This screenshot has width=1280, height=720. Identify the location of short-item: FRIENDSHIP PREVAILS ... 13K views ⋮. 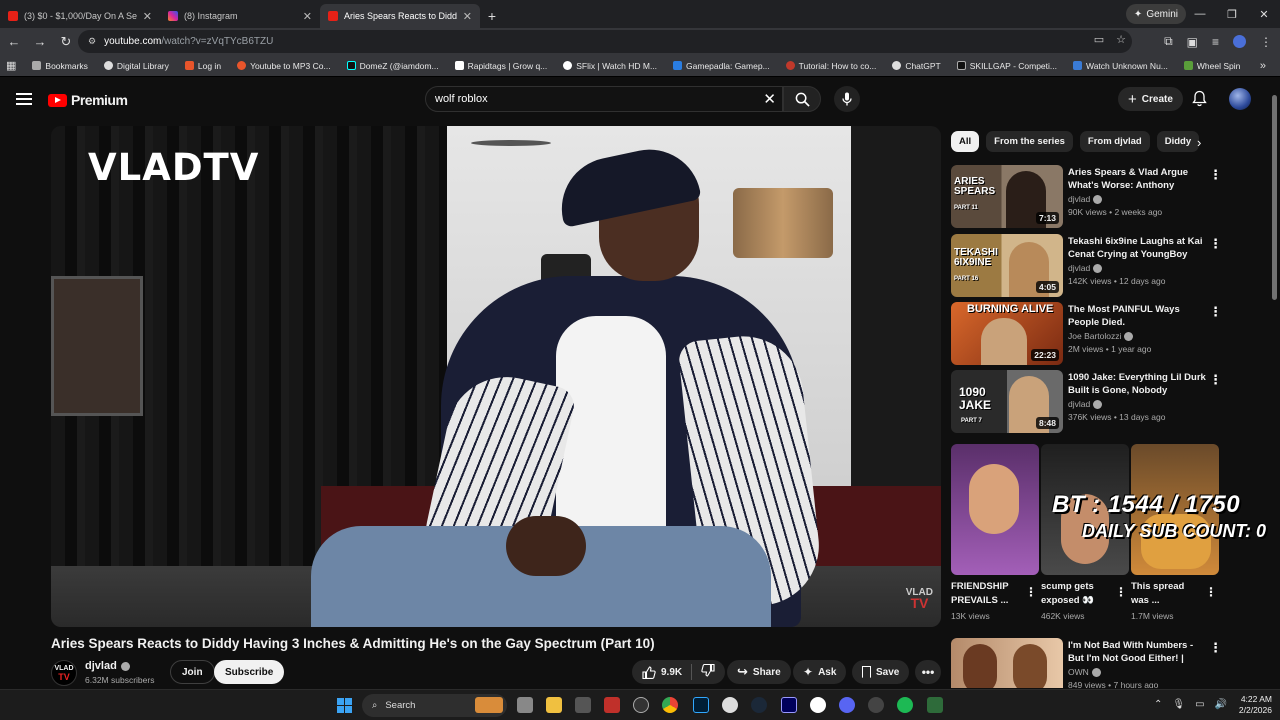
(995, 532).